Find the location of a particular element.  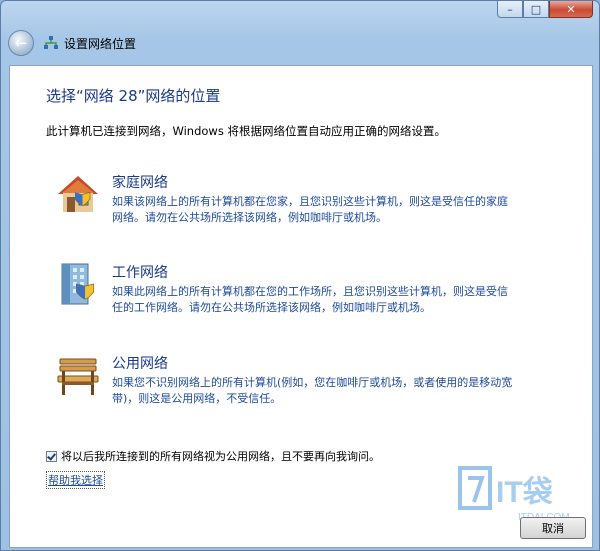

back-button: ← is located at coordinates (21, 43).